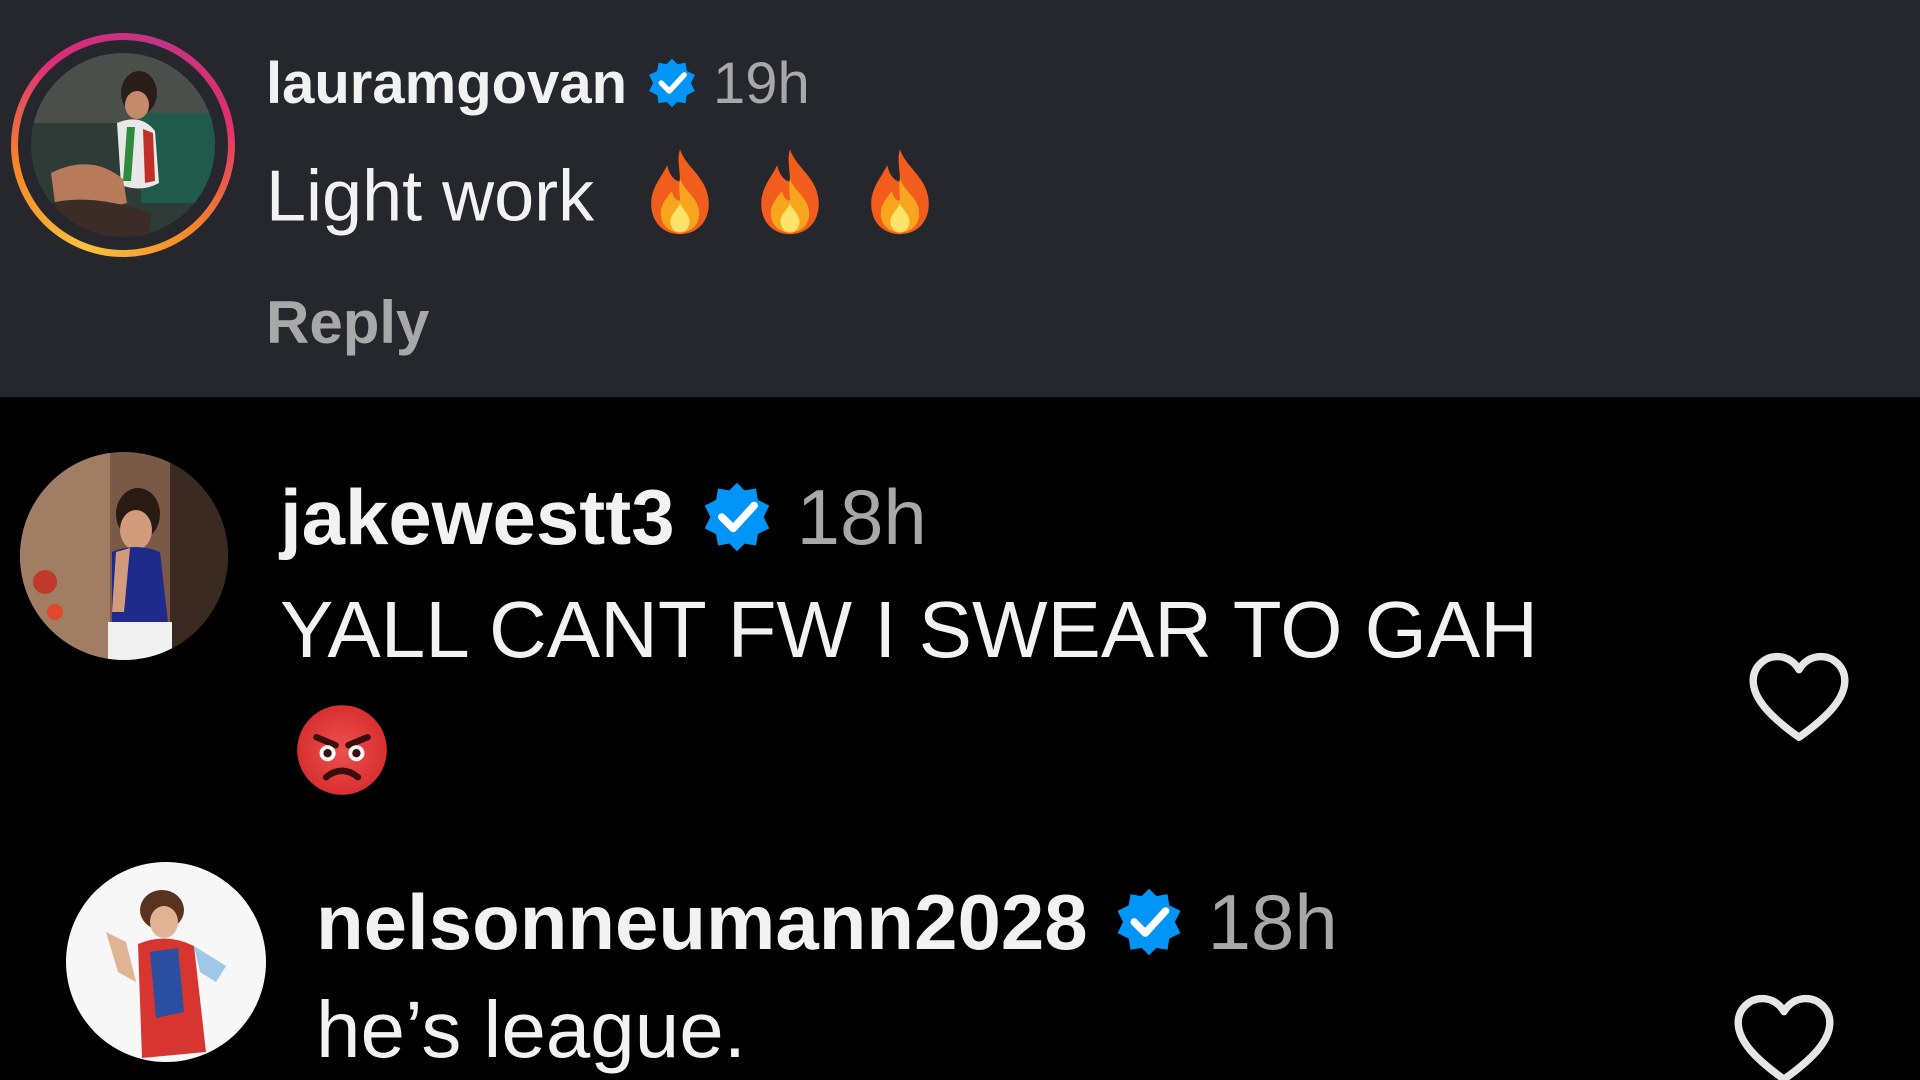 The width and height of the screenshot is (1920, 1080). Describe the element at coordinates (531, 1029) in the screenshot. I see `comment-body: he’s league.` at that location.